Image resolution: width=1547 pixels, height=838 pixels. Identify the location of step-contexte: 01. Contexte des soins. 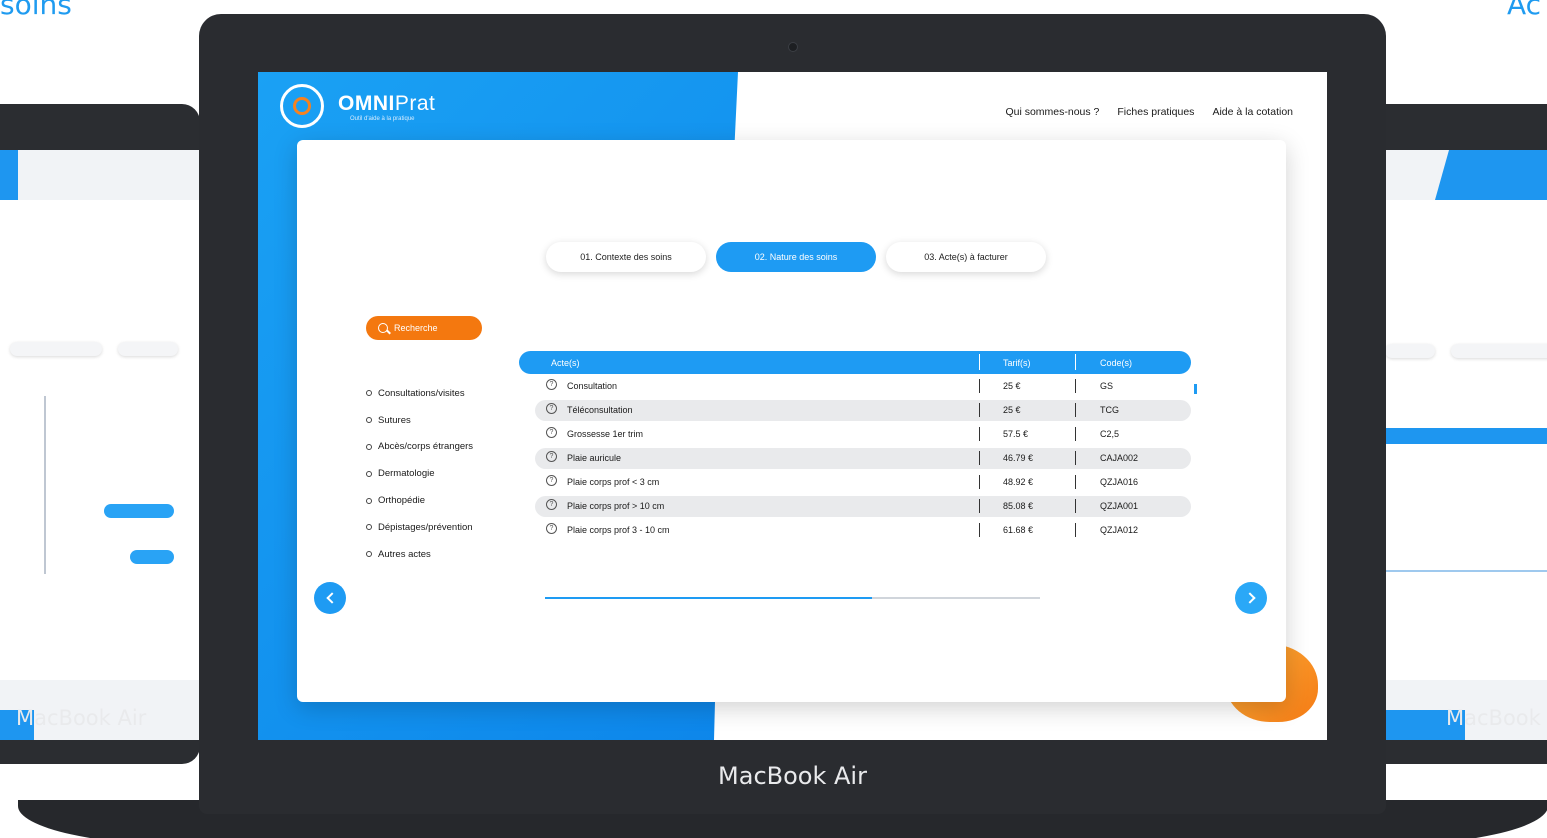
(626, 257).